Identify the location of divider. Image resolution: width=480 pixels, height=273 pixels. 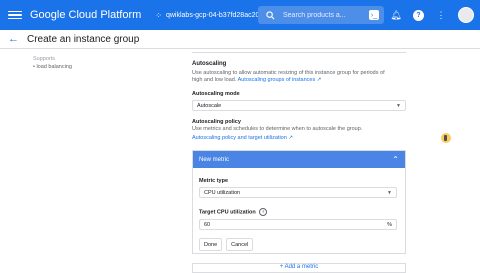
(299, 52).